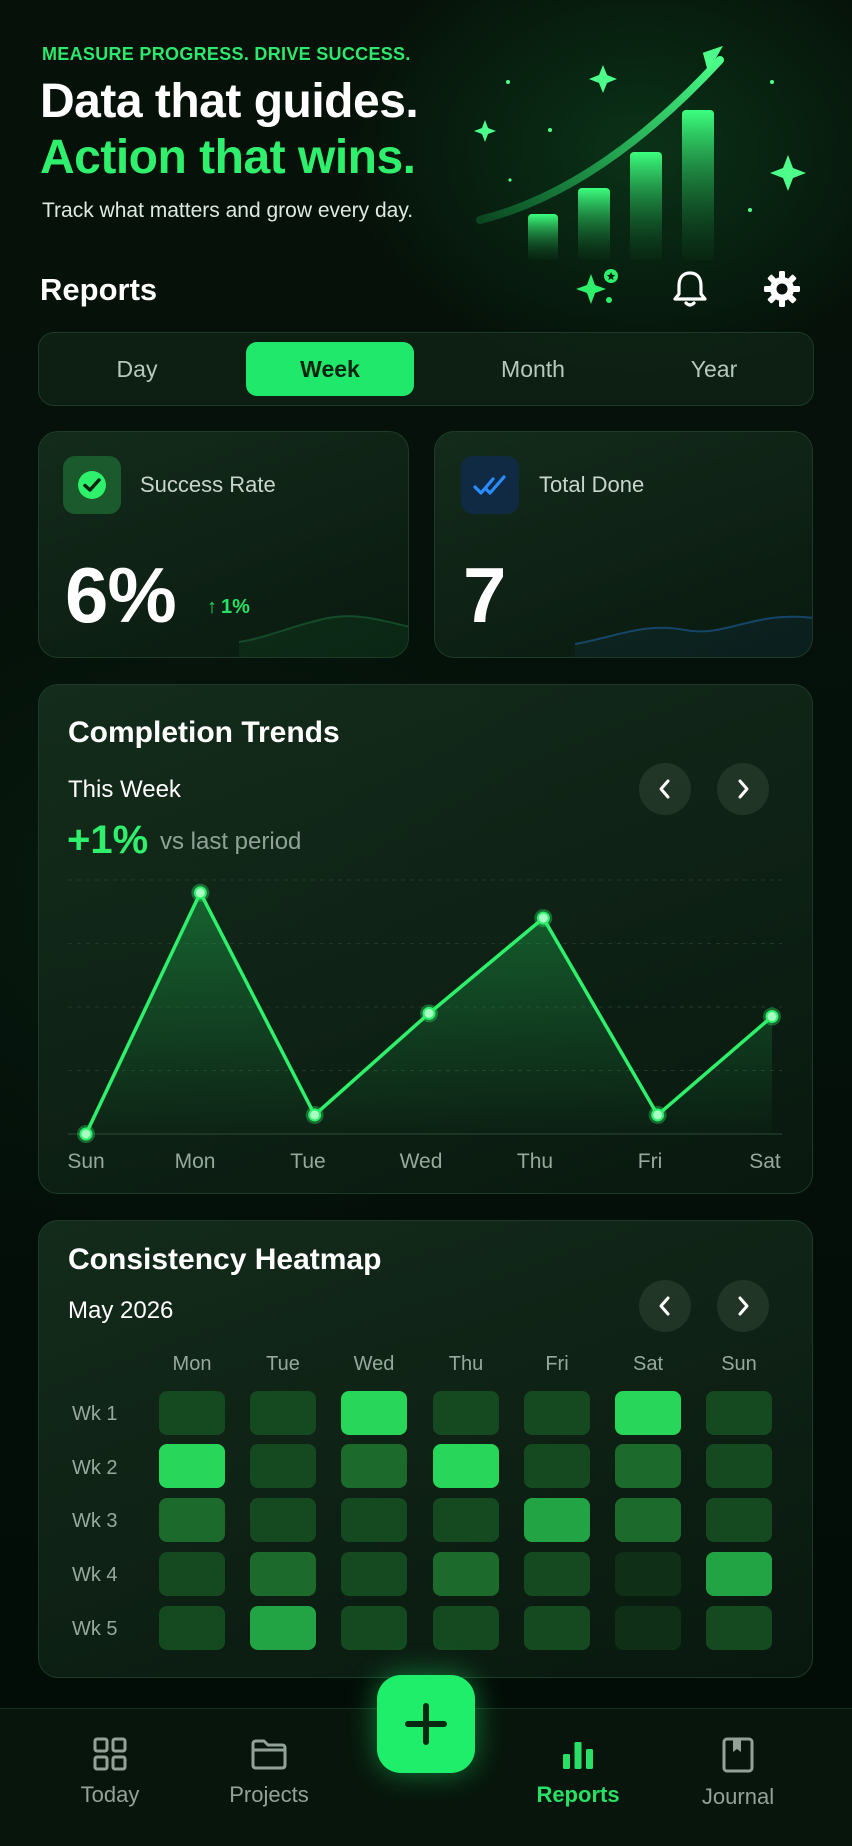 This screenshot has width=852, height=1846. Describe the element at coordinates (121, 1310) in the screenshot. I see `heatmap-month: May 2026` at that location.